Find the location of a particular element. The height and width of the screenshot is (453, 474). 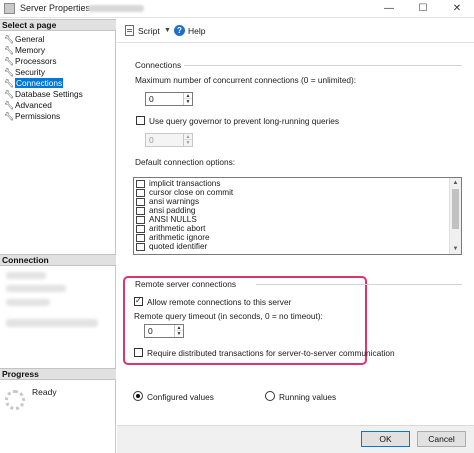

progress-header: Progress is located at coordinates (58, 374).